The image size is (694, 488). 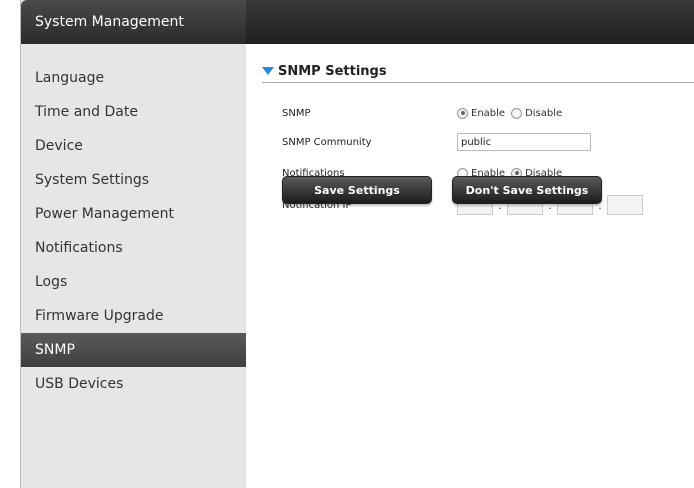 What do you see at coordinates (625, 205) in the screenshot?
I see `ip-octet-4-input` at bounding box center [625, 205].